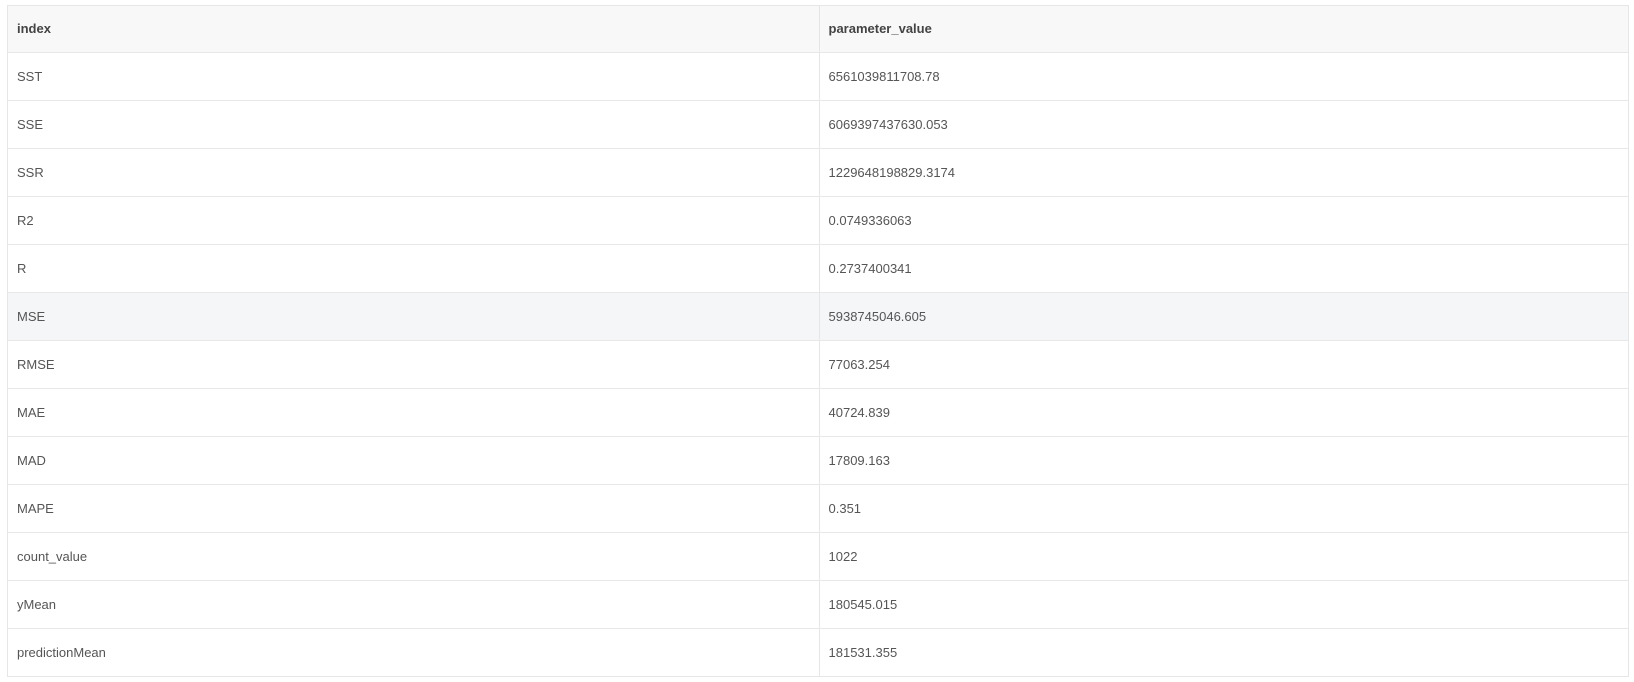 The height and width of the screenshot is (682, 1634). Describe the element at coordinates (414, 412) in the screenshot. I see `cell-index: MAE` at that location.